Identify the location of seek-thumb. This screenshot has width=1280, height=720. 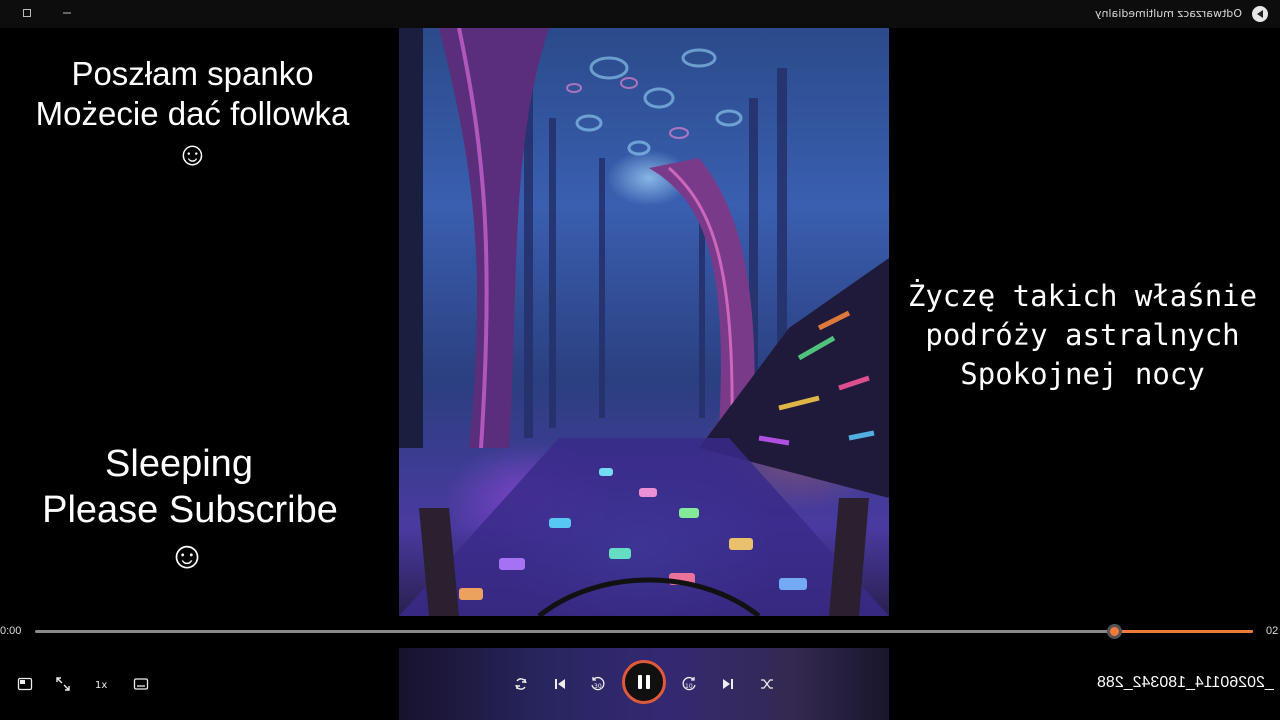
(1114, 631).